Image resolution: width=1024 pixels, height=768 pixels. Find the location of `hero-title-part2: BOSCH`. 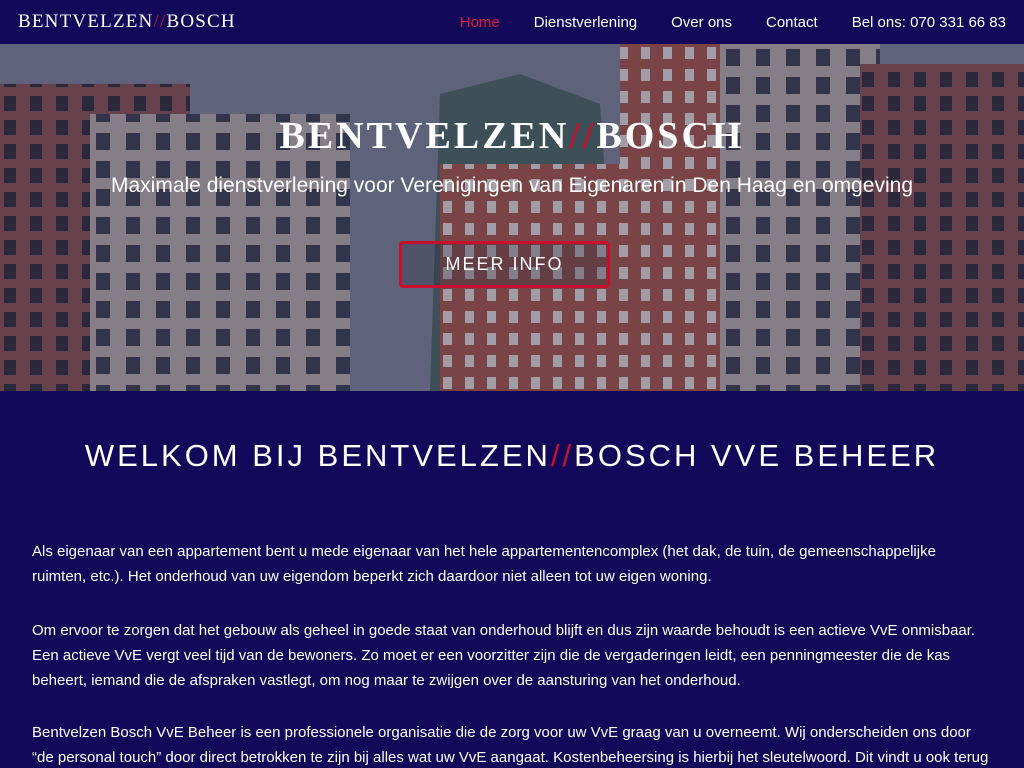

hero-title-part2: BOSCH is located at coordinates (670, 136).